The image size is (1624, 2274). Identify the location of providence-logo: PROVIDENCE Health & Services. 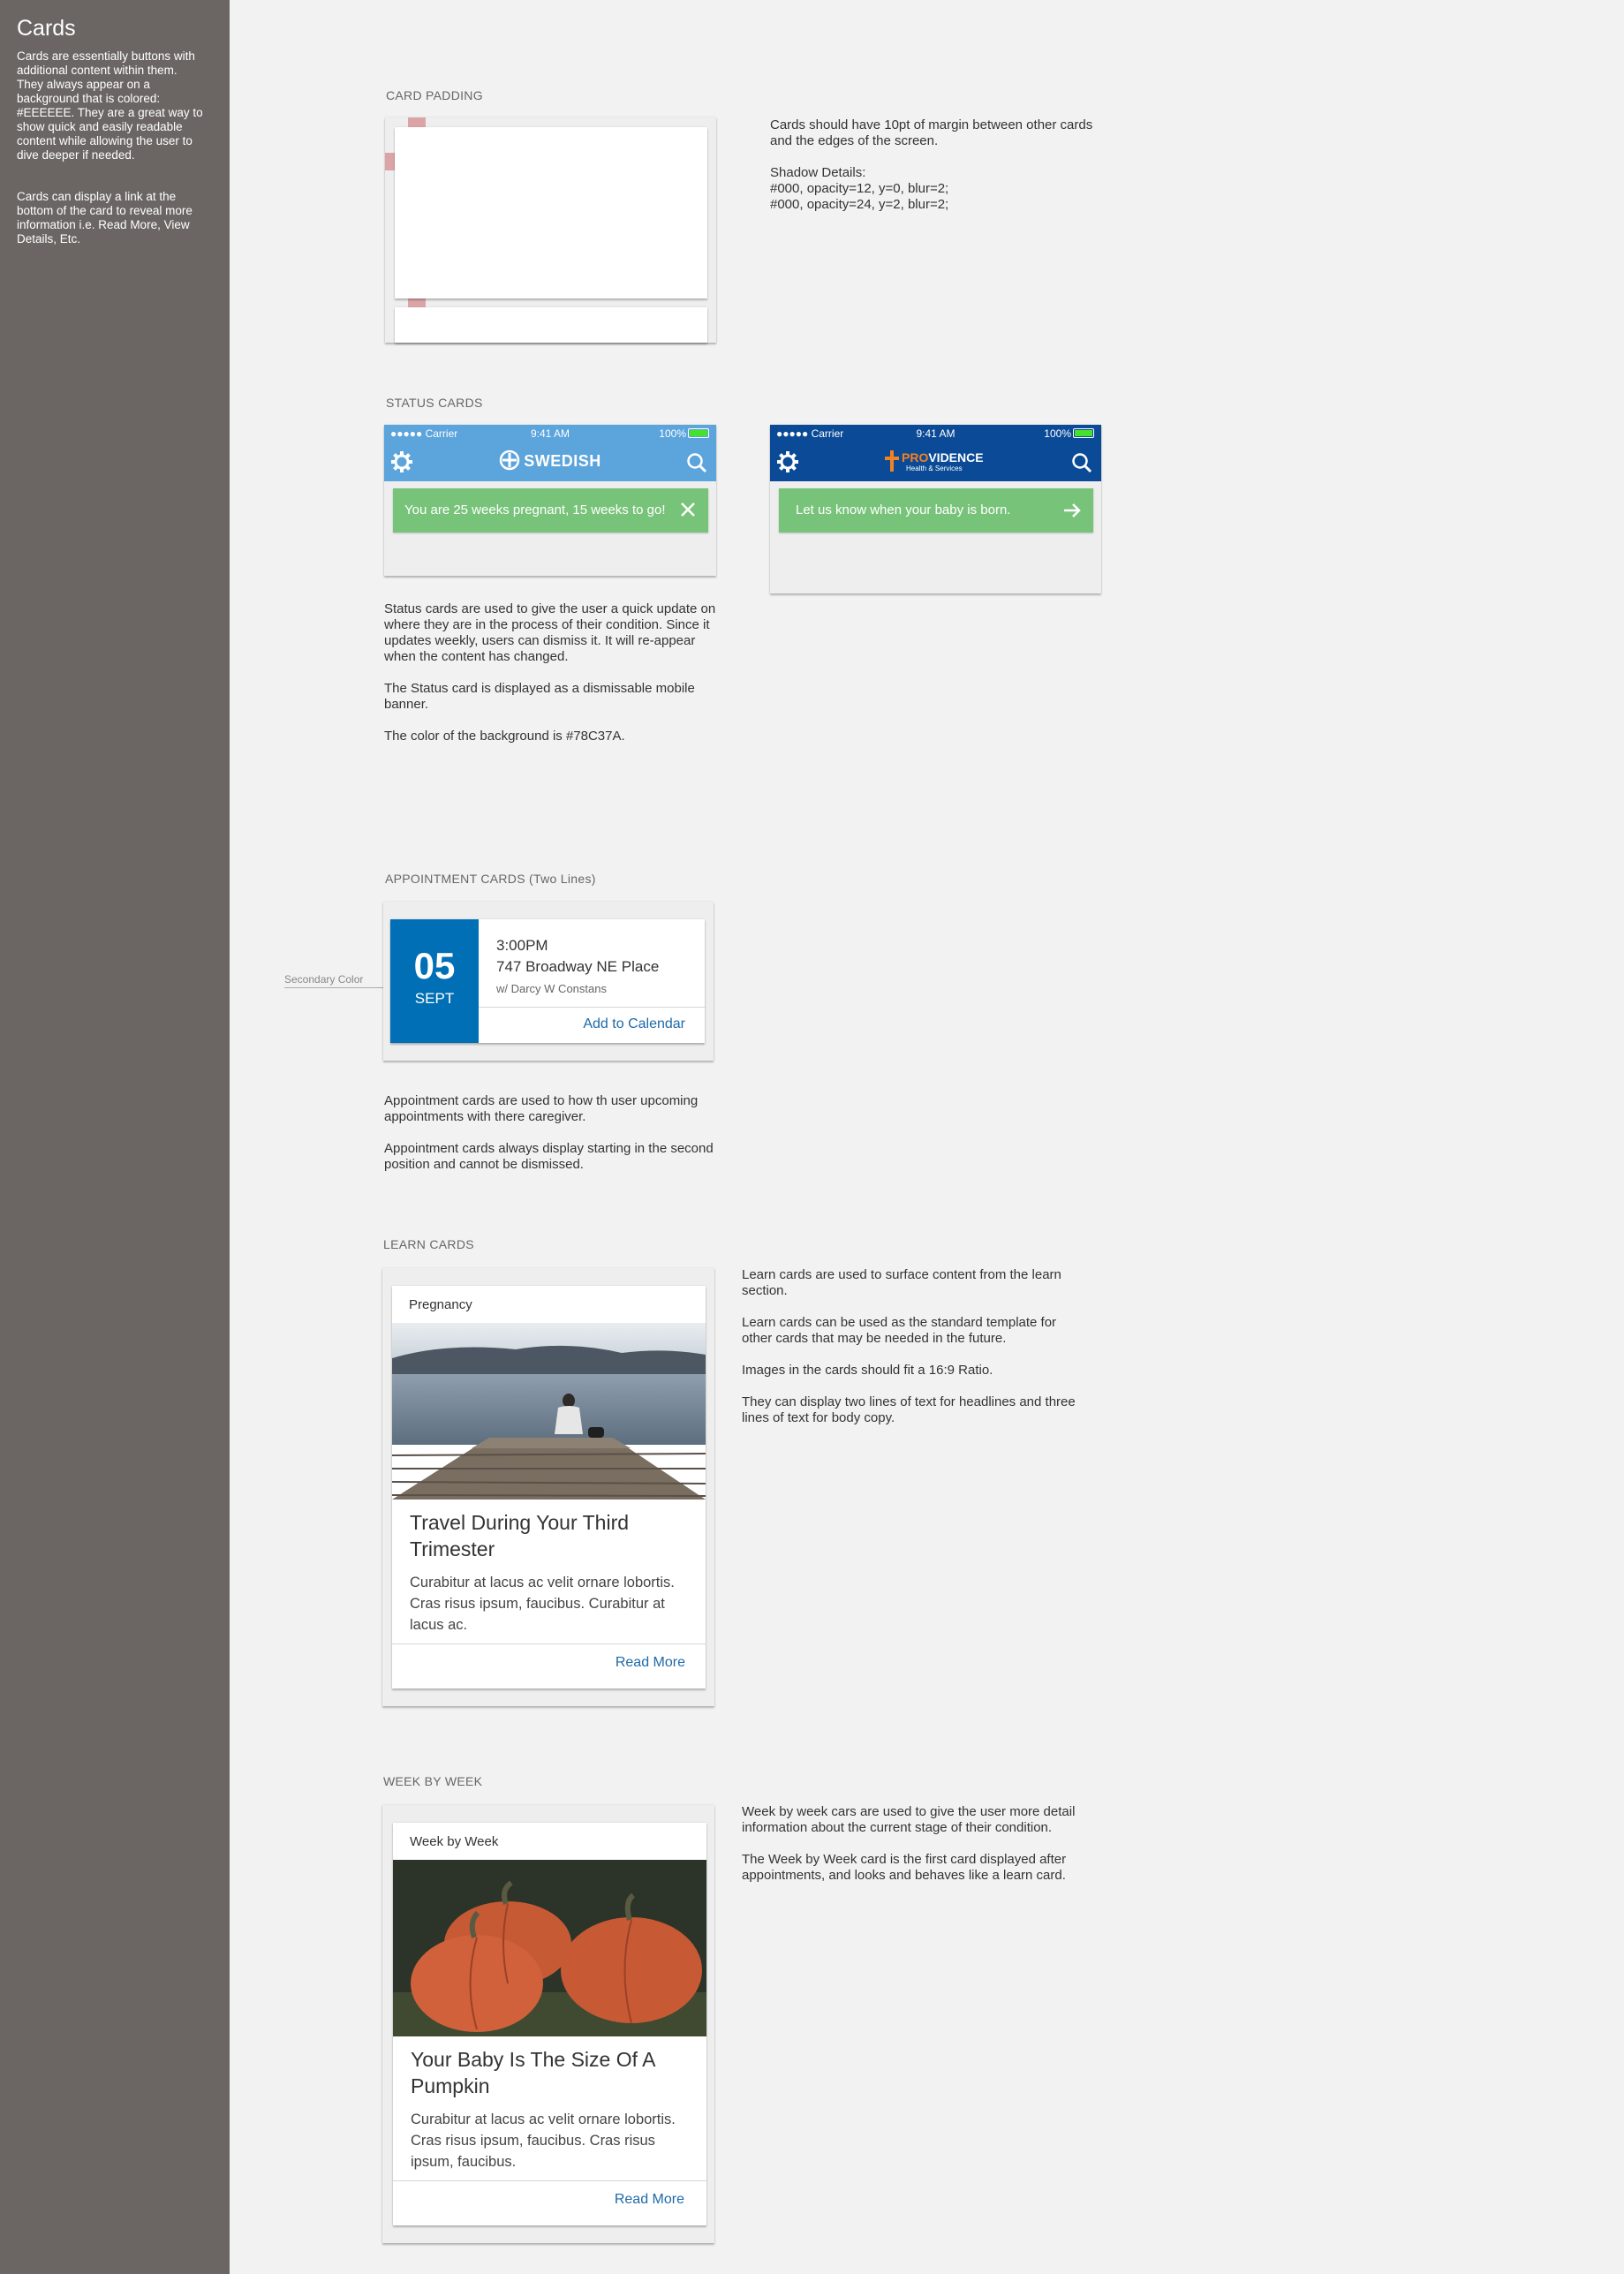
(938, 462).